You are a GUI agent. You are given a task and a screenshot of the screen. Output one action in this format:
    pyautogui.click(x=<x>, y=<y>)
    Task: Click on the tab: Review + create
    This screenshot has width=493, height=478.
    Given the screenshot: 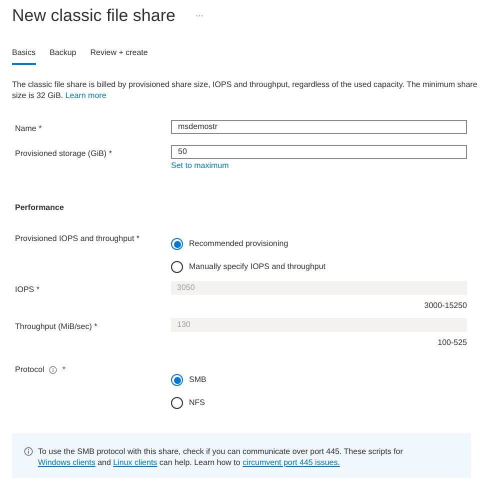 What is the action you would take?
    pyautogui.click(x=119, y=56)
    